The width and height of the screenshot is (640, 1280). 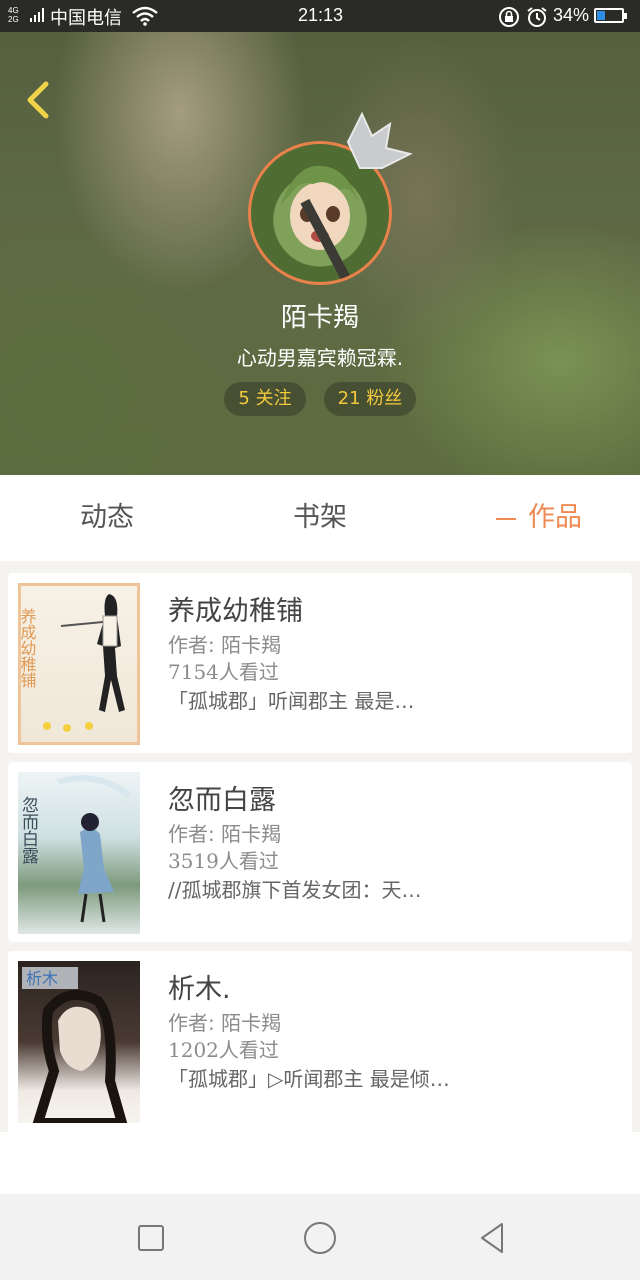 I want to click on work-read-count: 1202人看过, so click(x=223, y=1050).